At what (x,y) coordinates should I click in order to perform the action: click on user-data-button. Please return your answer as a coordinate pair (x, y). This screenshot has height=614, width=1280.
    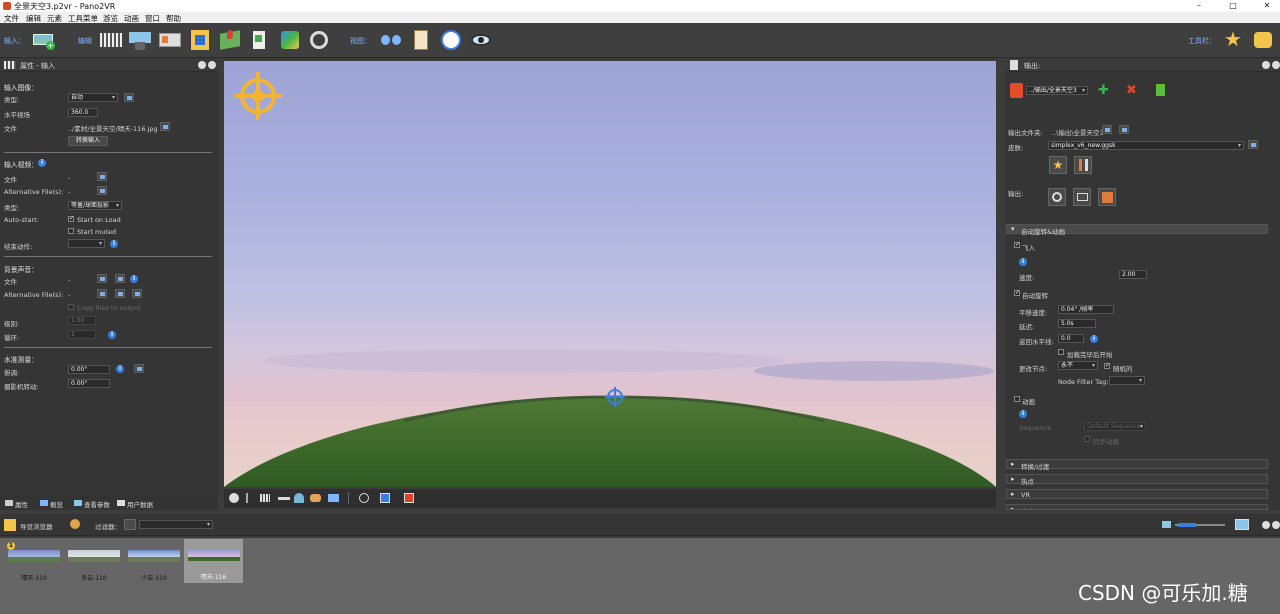
    Looking at the image, I should click on (170, 40).